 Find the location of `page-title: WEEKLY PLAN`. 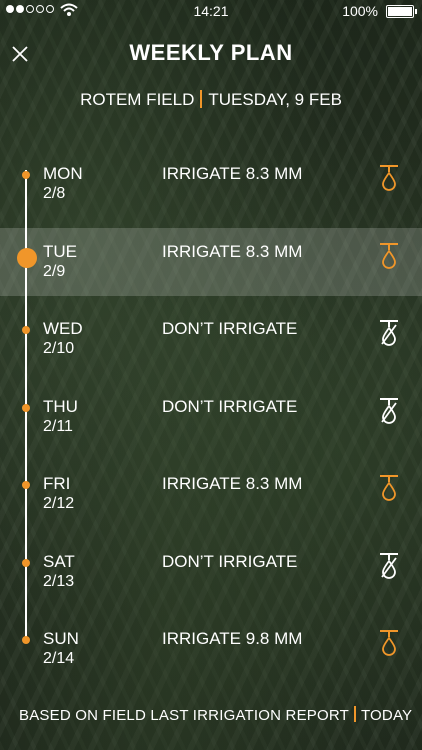

page-title: WEEKLY PLAN is located at coordinates (211, 52).